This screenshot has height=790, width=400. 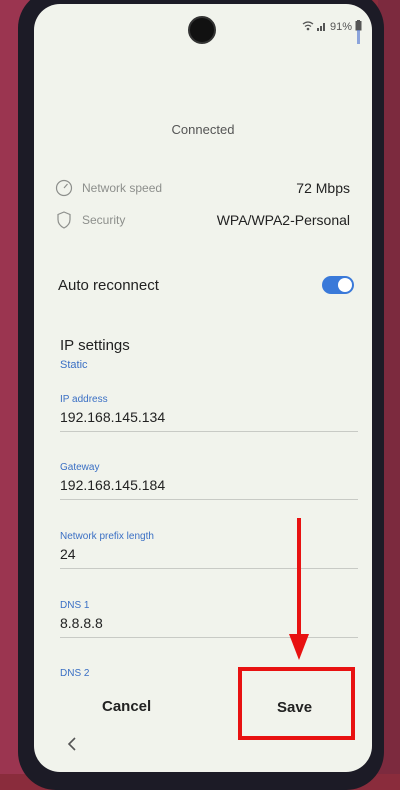 I want to click on network-speed-label: Network speed, so click(x=122, y=188).